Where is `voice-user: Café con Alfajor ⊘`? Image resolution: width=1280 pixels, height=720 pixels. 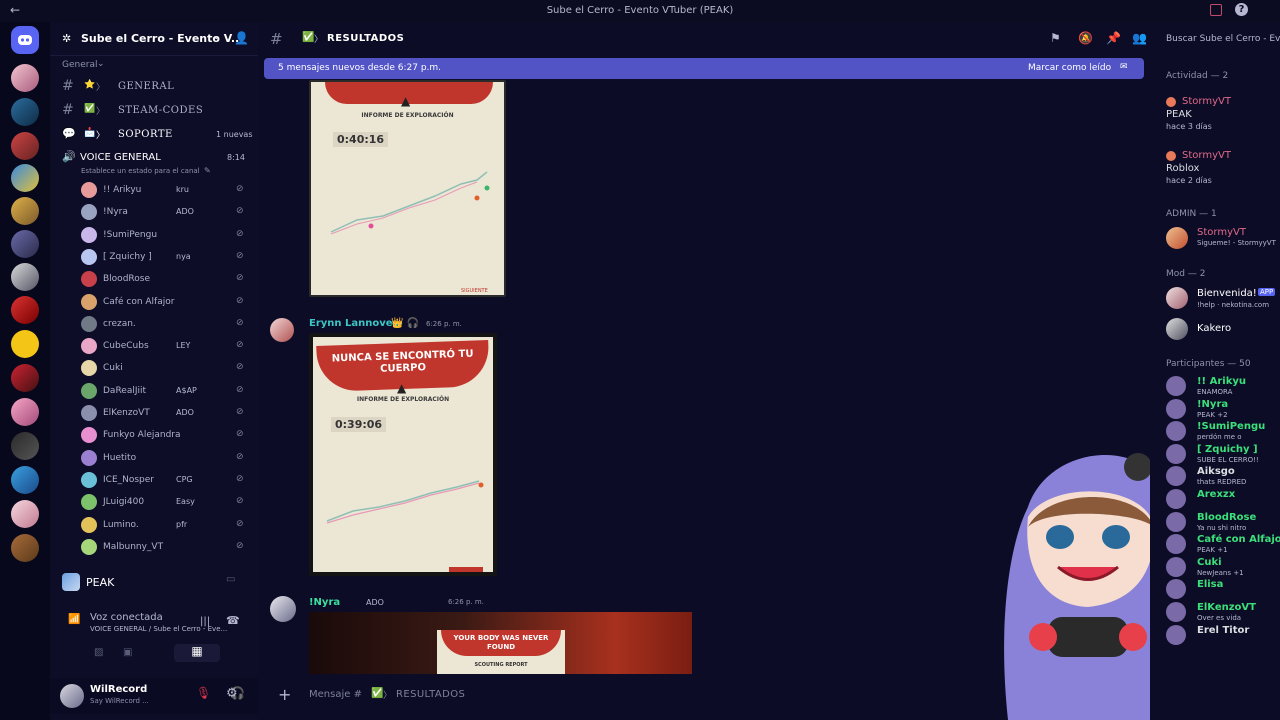
voice-user: Café con Alfajor ⊘ is located at coordinates (154, 302).